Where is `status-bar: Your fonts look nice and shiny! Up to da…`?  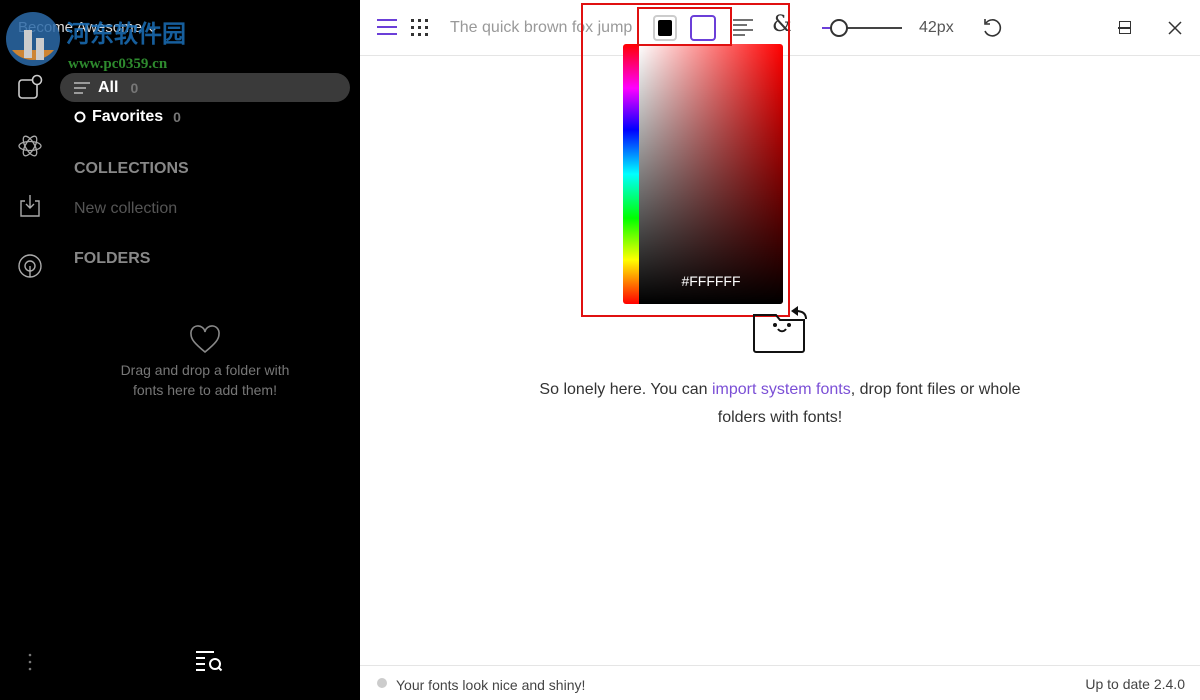 status-bar: Your fonts look nice and shiny! Up to da… is located at coordinates (780, 682).